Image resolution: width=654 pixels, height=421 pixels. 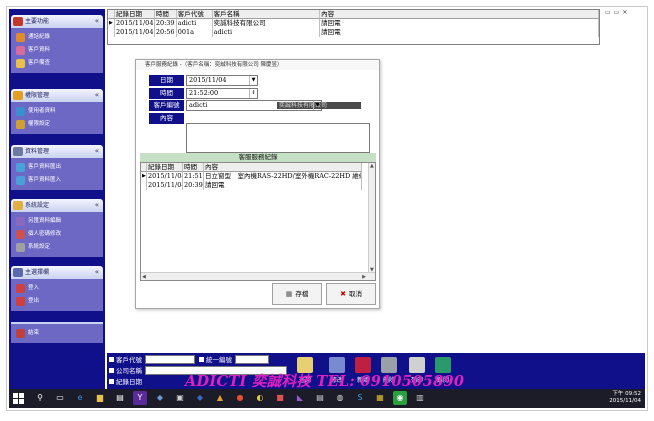 I want to click on sidebar-item-call-log: 通話紀錄, so click(x=59, y=37).